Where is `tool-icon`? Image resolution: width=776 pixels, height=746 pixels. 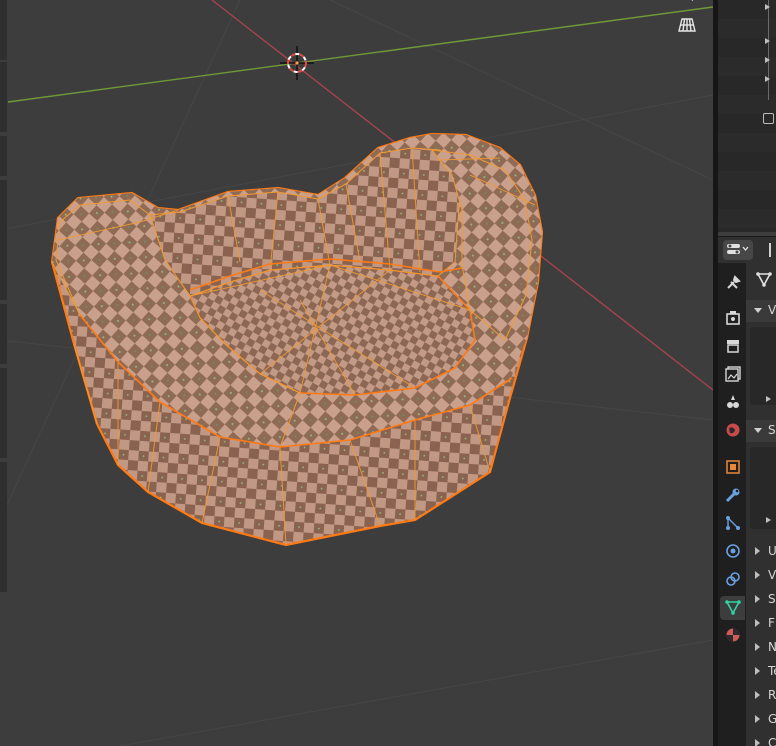 tool-icon is located at coordinates (733, 284).